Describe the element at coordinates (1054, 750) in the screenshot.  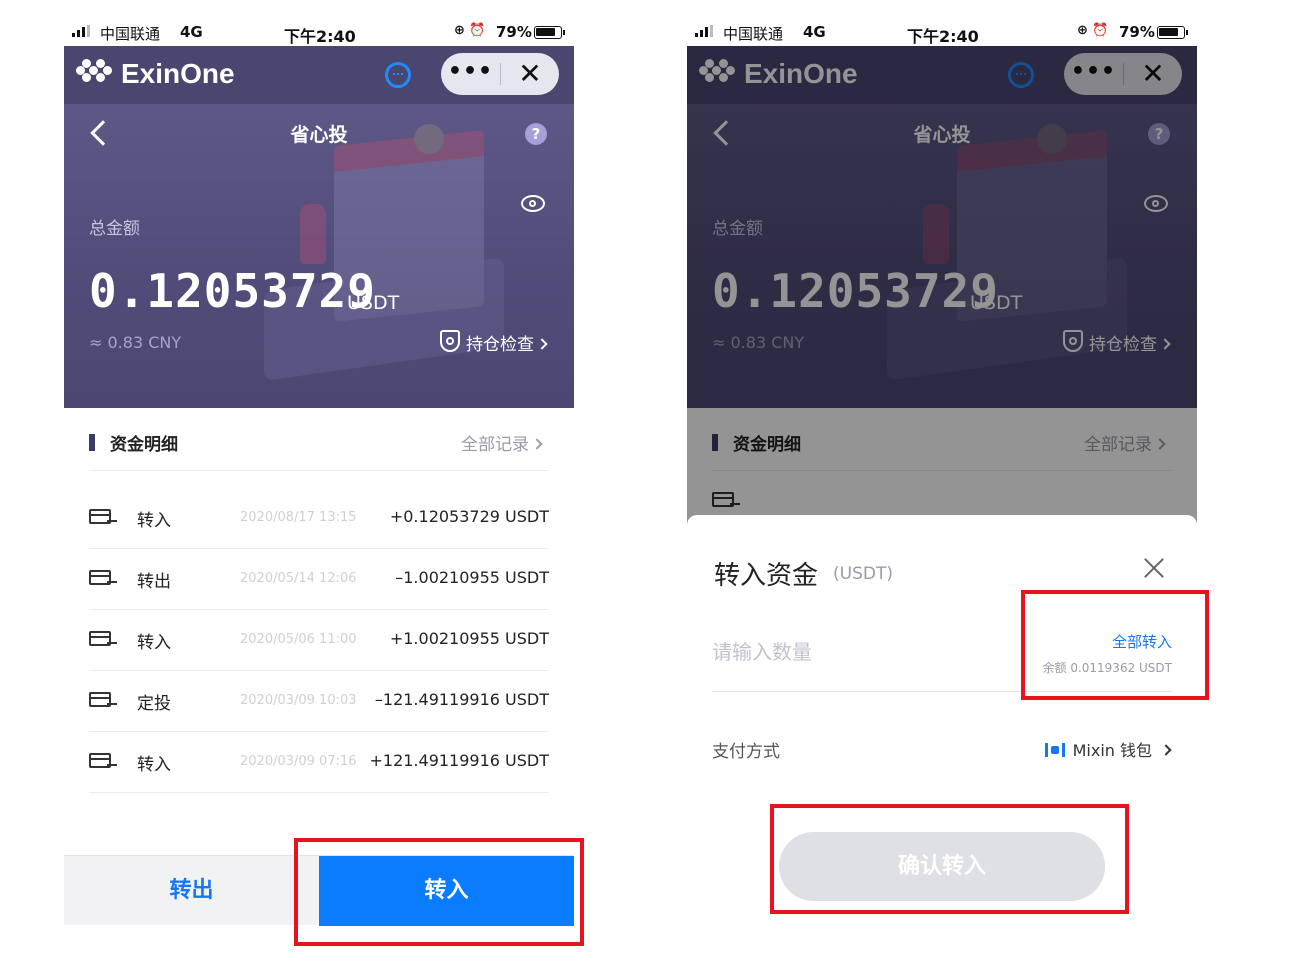
I see `mixin-icon` at that location.